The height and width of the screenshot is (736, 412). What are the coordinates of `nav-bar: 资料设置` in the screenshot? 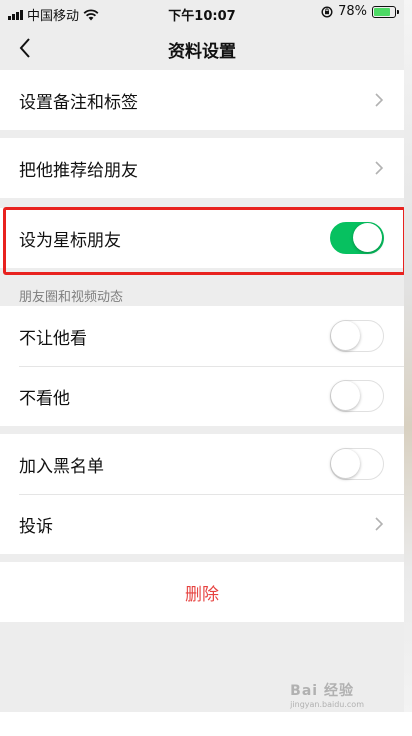 It's located at (202, 48).